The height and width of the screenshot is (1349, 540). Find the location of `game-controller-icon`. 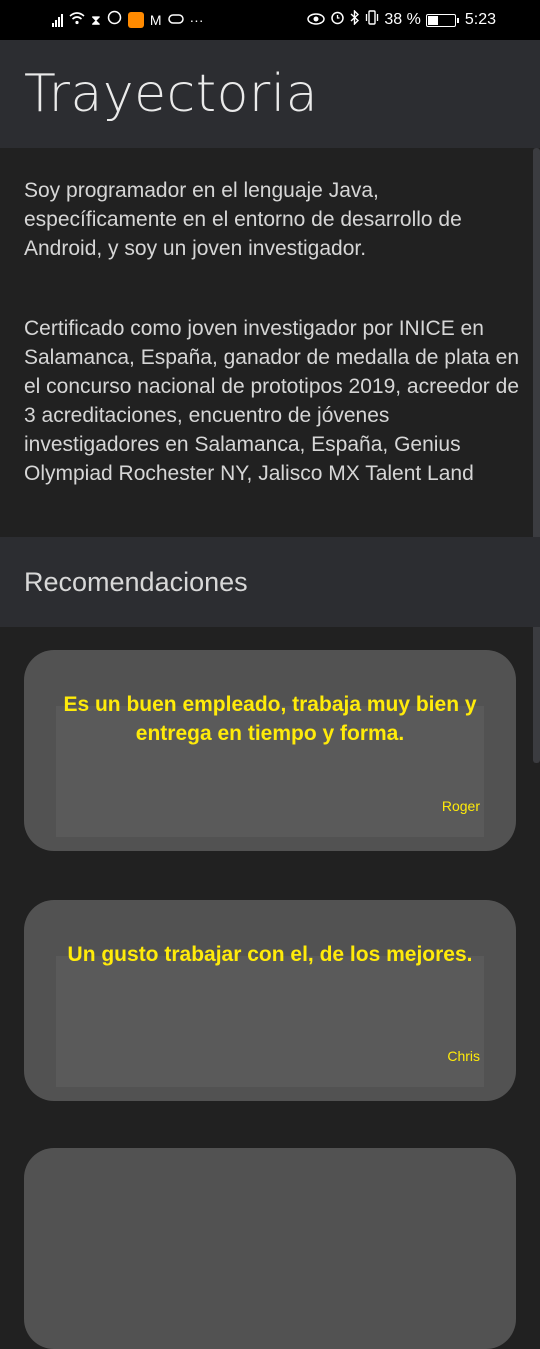

game-controller-icon is located at coordinates (175, 20).